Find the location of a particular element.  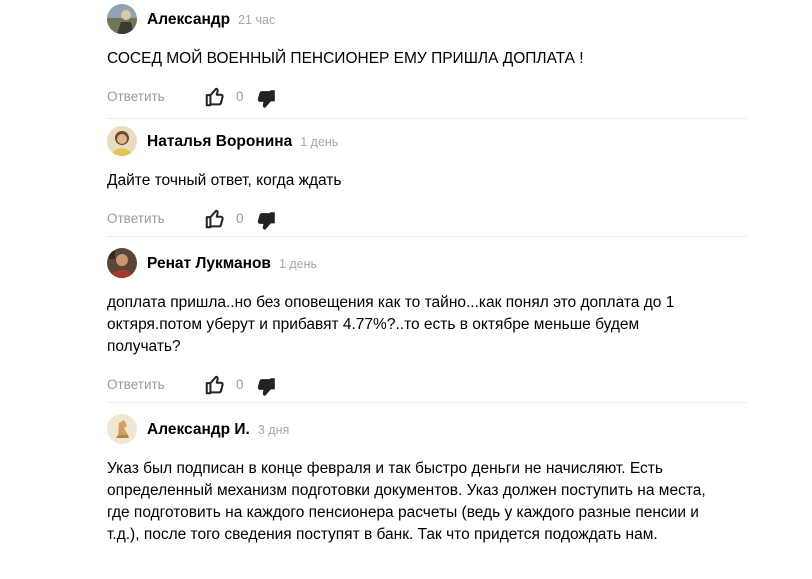

comment-time: 21 час is located at coordinates (257, 20).